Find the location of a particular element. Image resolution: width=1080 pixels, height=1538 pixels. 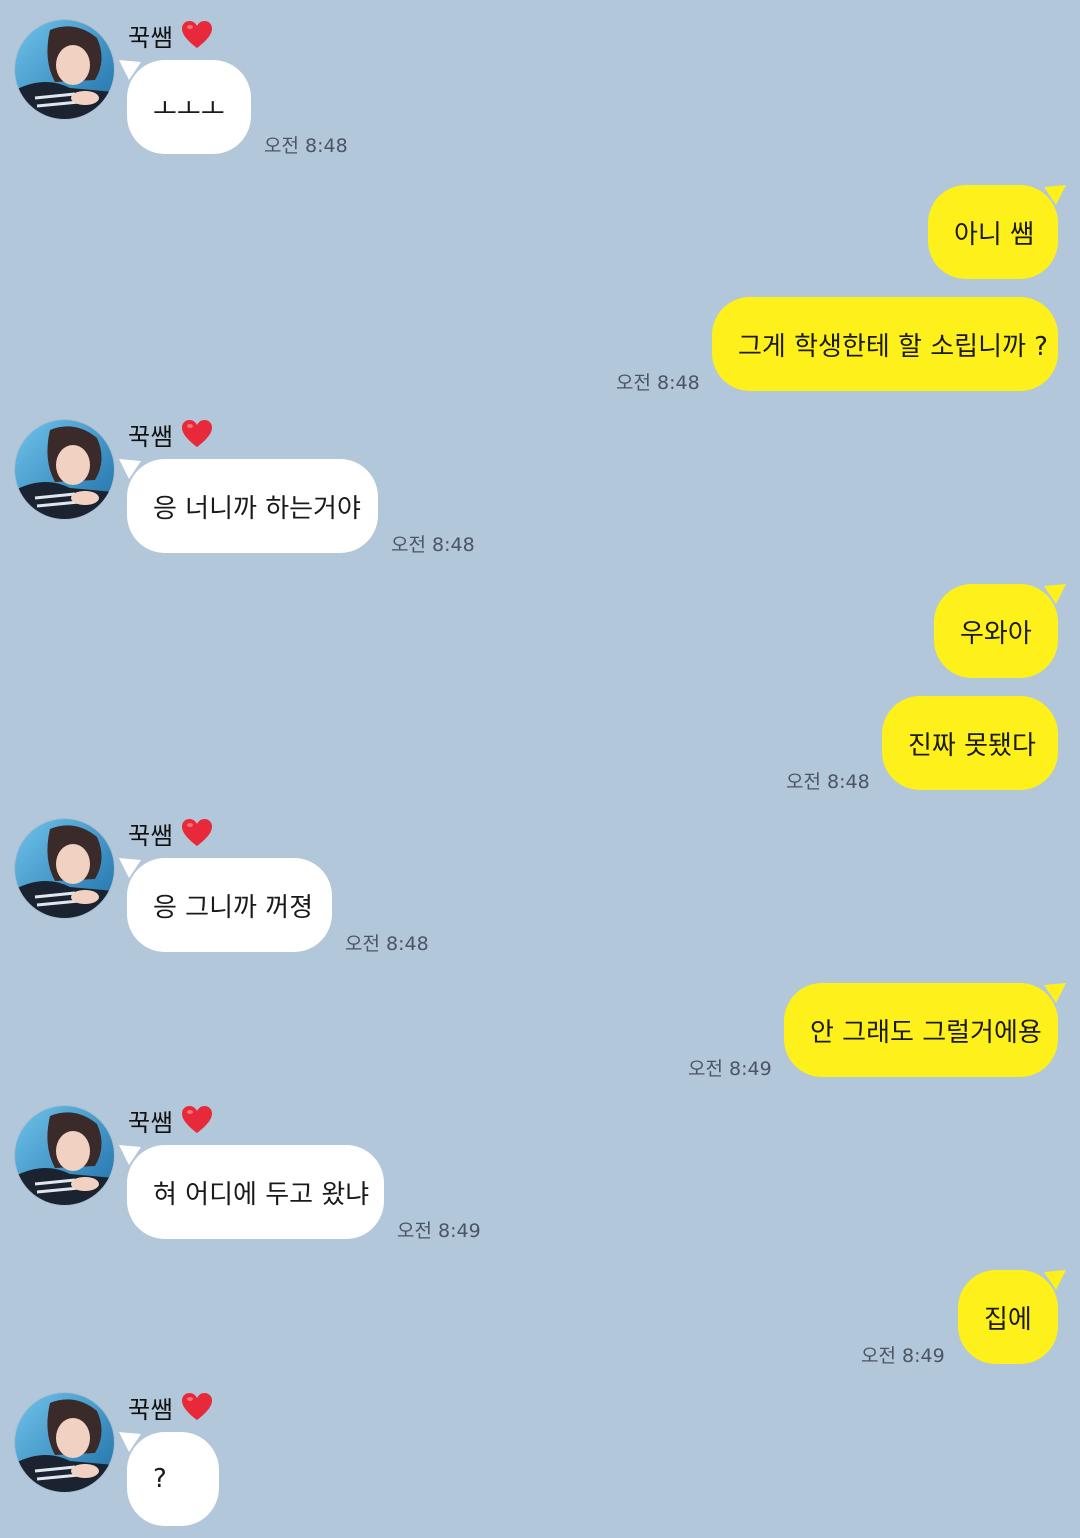

message-bubble-outgoing: 집에 is located at coordinates (1012, 1317).